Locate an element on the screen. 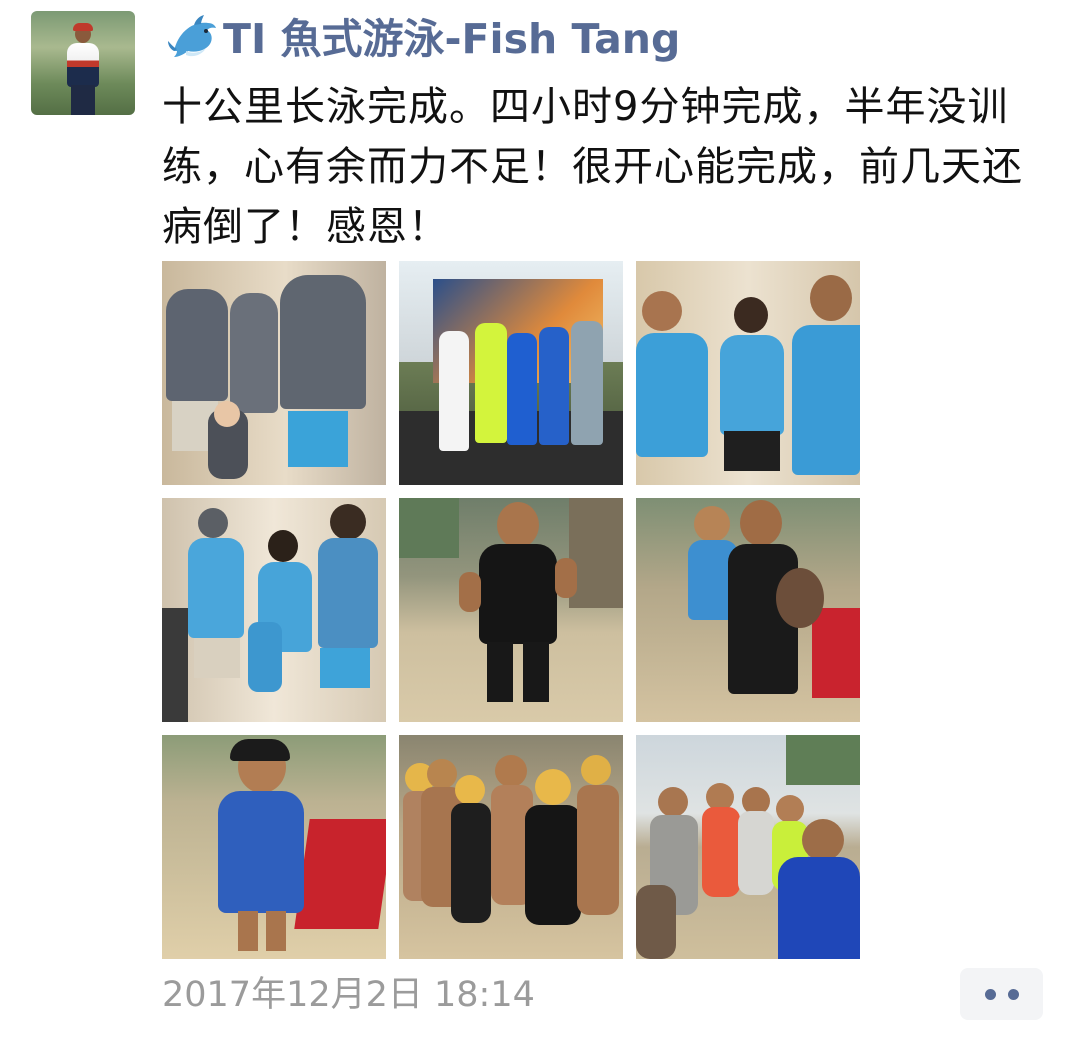 The width and height of the screenshot is (1080, 1044). post-timestamp: 2017年12月2日 18:14 is located at coordinates (348, 995).